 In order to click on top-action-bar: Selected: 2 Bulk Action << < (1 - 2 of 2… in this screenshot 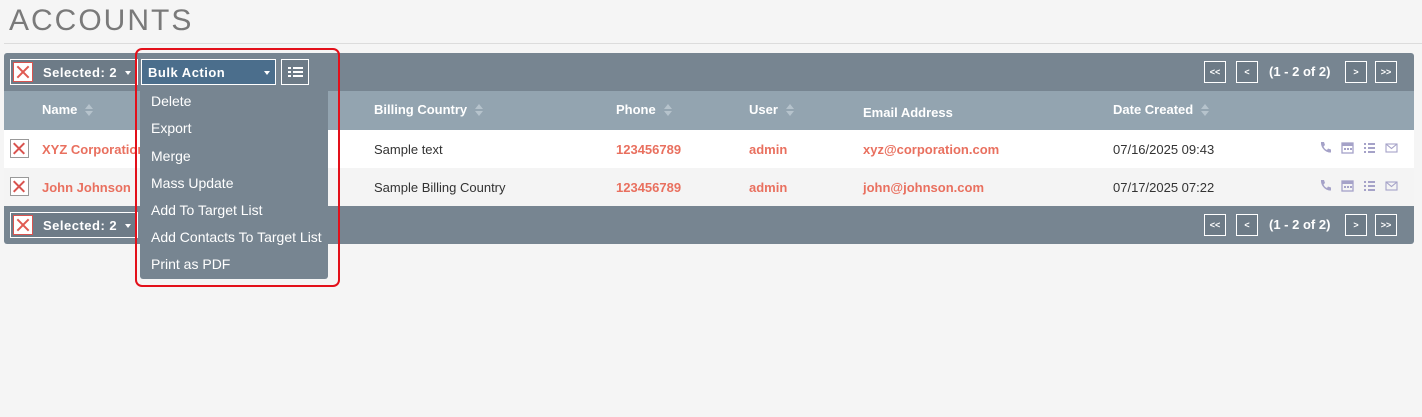, I will do `click(709, 72)`.